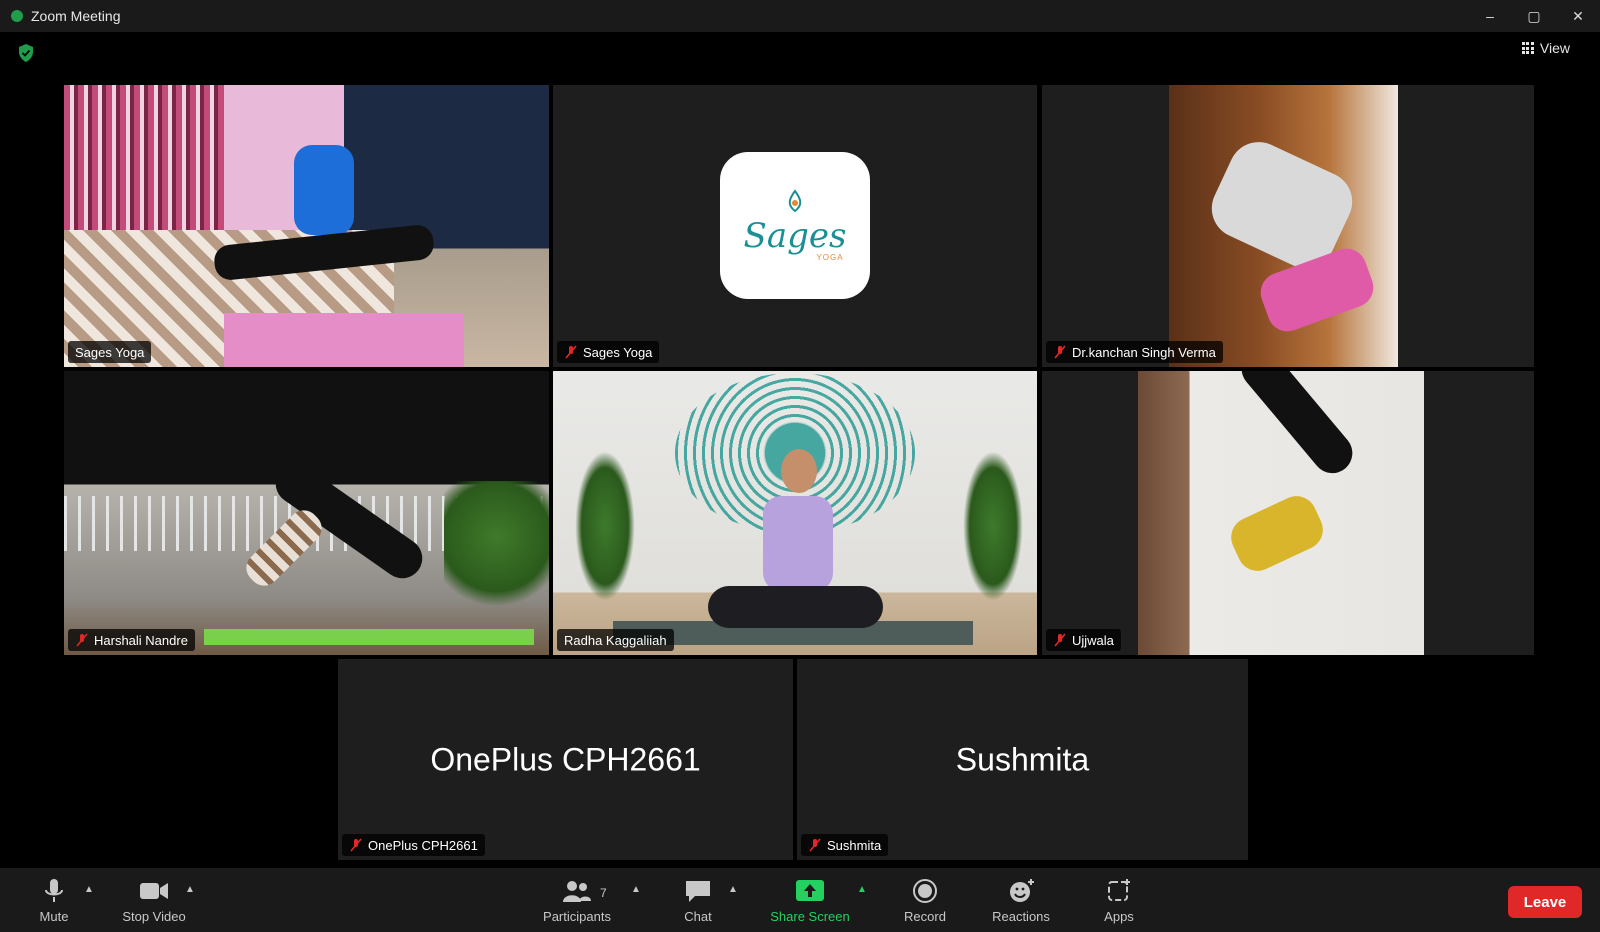 The width and height of the screenshot is (1600, 932). I want to click on participants-options-chevron-icon: ▲, so click(636, 889).